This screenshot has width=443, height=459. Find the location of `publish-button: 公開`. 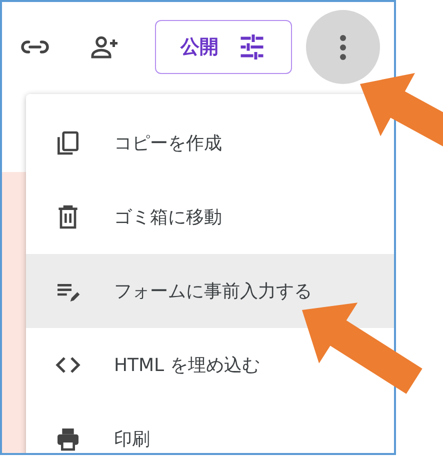

publish-button: 公開 is located at coordinates (223, 47).